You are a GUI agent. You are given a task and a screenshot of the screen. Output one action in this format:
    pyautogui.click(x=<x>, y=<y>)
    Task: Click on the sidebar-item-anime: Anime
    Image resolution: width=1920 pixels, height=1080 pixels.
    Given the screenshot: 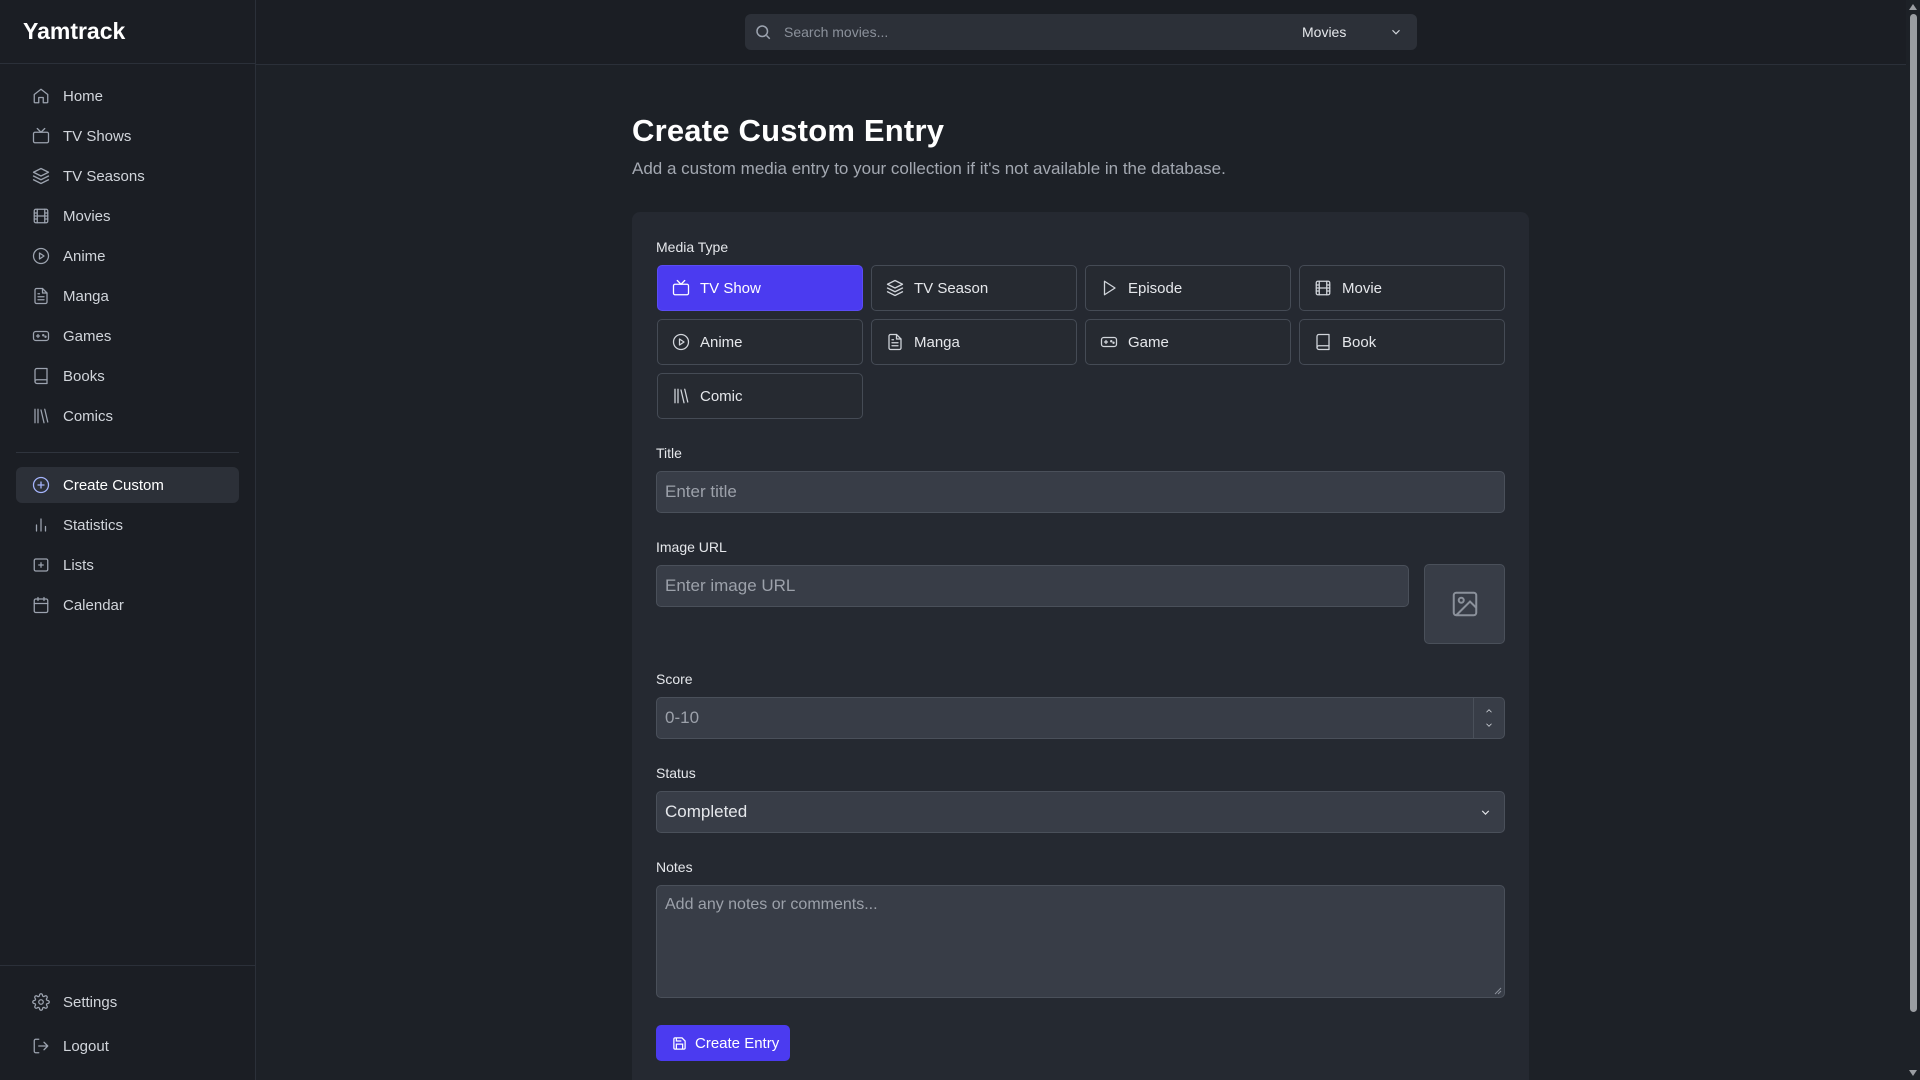 What is the action you would take?
    pyautogui.click(x=127, y=256)
    